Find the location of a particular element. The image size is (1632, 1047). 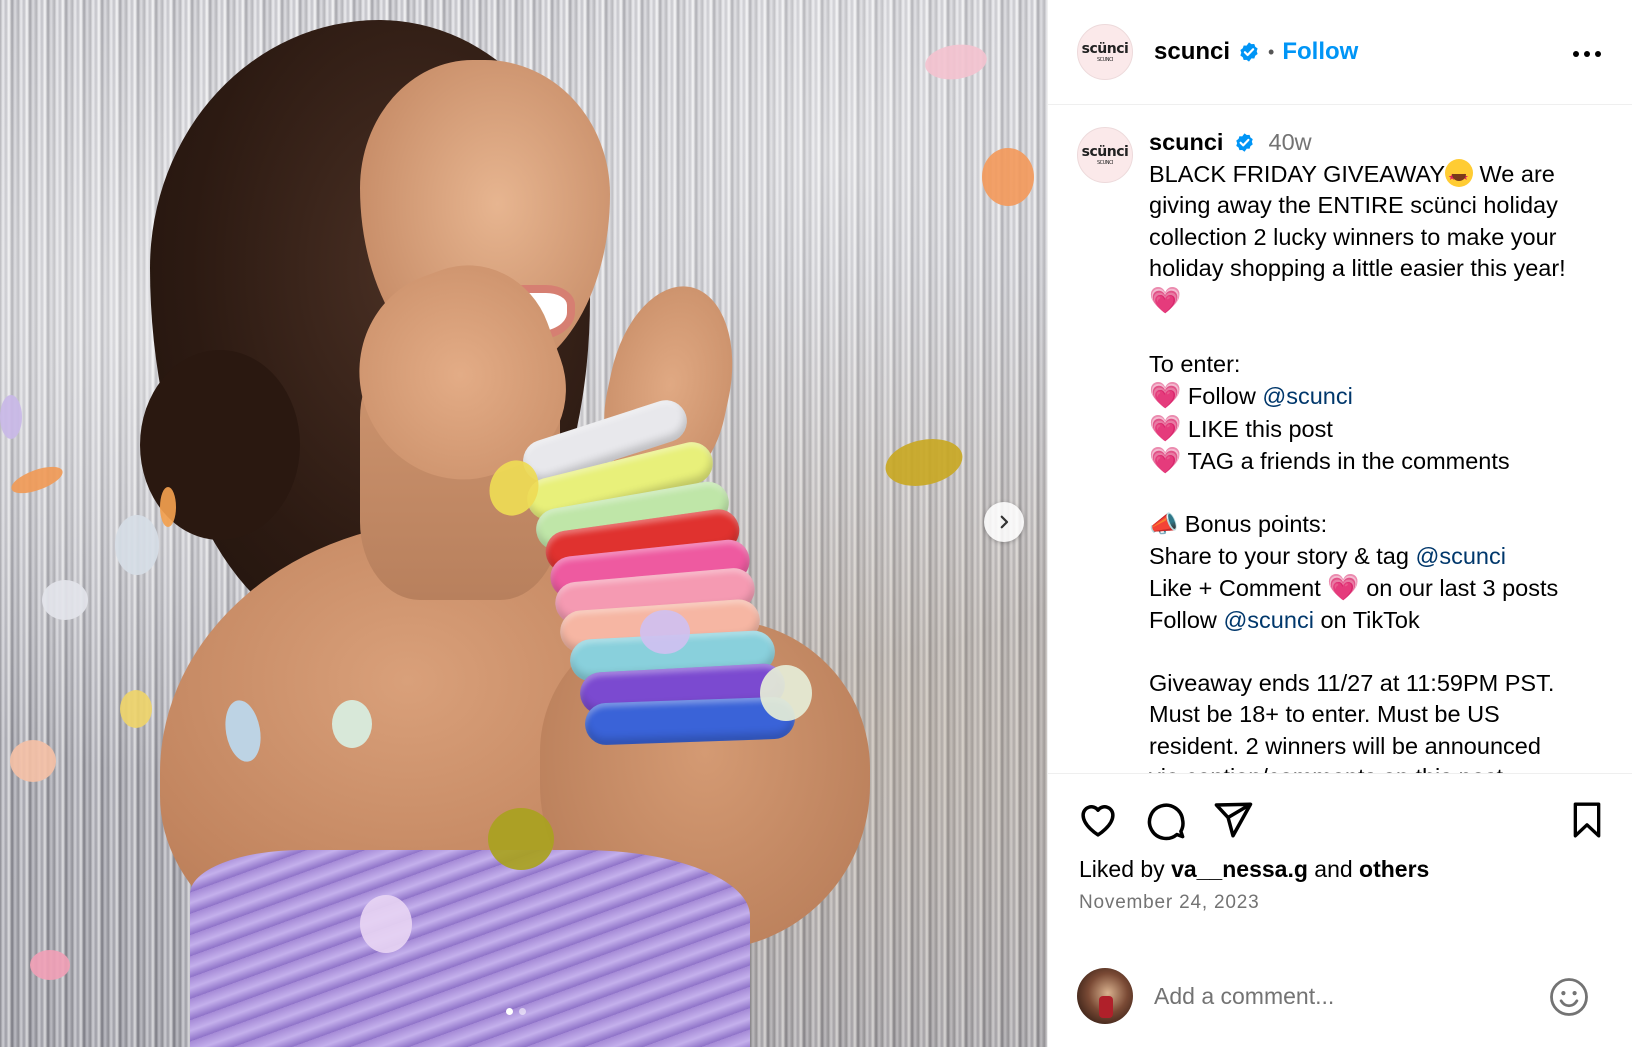

post-header: scünci SCUNCI scunci • Follow is located at coordinates (1340, 52).